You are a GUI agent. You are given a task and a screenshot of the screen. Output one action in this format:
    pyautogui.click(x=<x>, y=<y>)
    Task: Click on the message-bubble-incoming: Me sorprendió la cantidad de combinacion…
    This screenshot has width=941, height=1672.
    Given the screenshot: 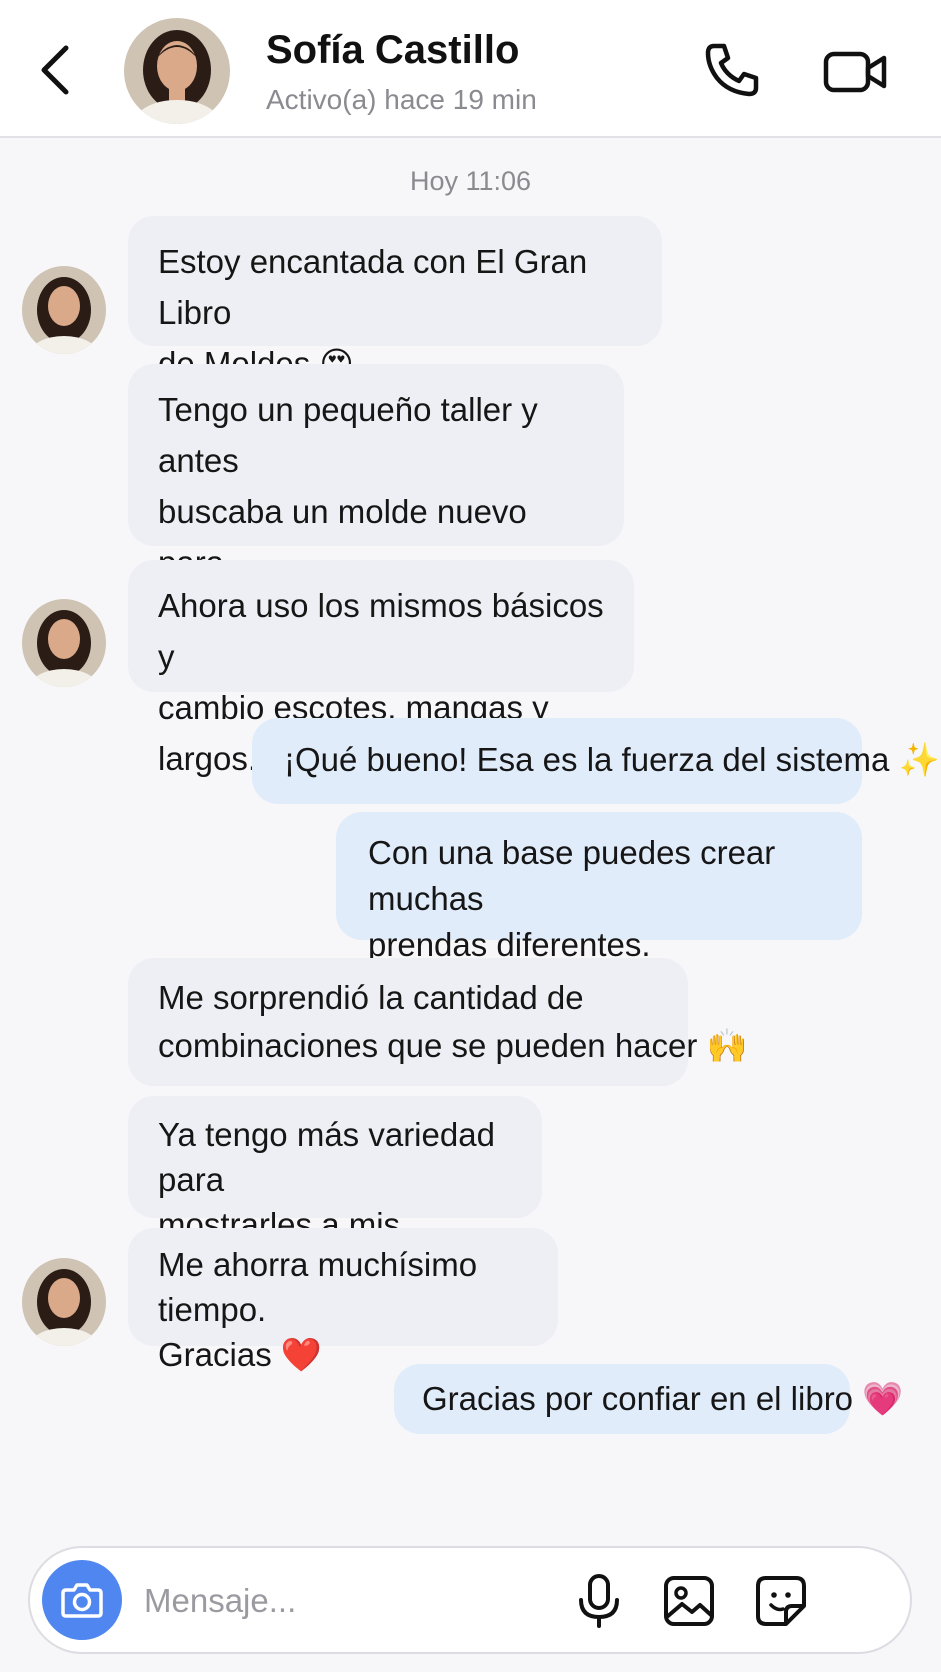 What is the action you would take?
    pyautogui.click(x=438, y=1022)
    